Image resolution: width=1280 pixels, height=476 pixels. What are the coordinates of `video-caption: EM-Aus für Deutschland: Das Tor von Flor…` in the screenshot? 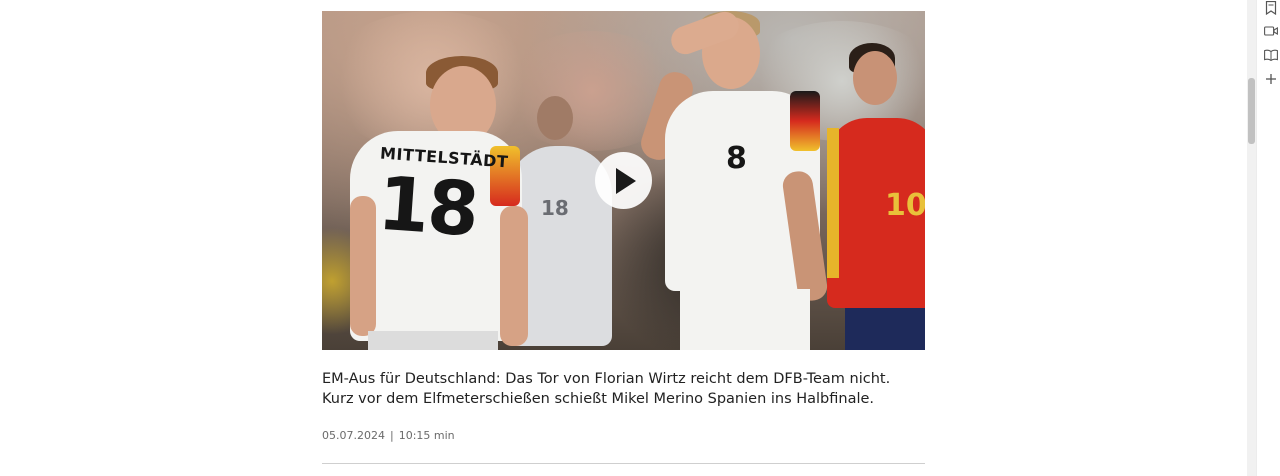 It's located at (606, 389).